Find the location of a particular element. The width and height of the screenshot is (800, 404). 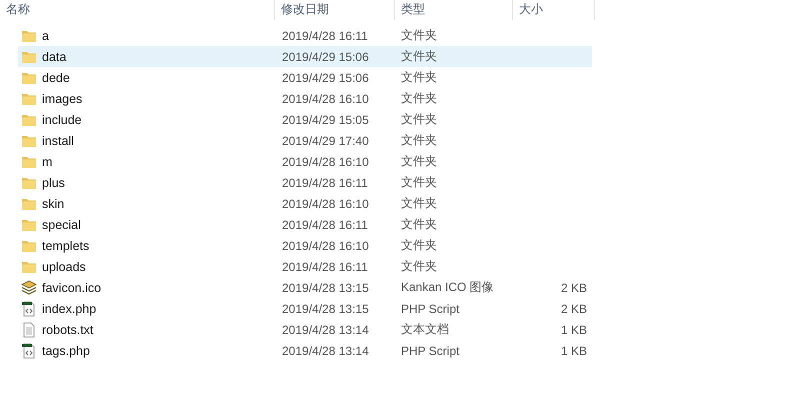

column-header: 修改日期 is located at coordinates (335, 10).